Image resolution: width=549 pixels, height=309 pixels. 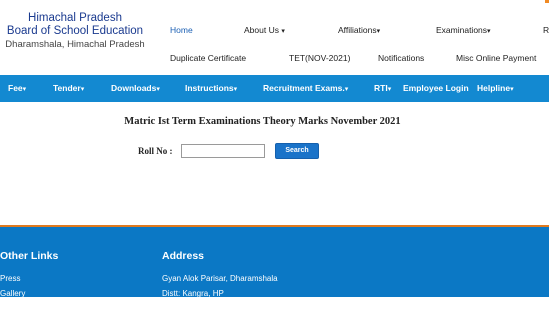 I want to click on topnav-examinations-label: Examinations, so click(x=462, y=30).